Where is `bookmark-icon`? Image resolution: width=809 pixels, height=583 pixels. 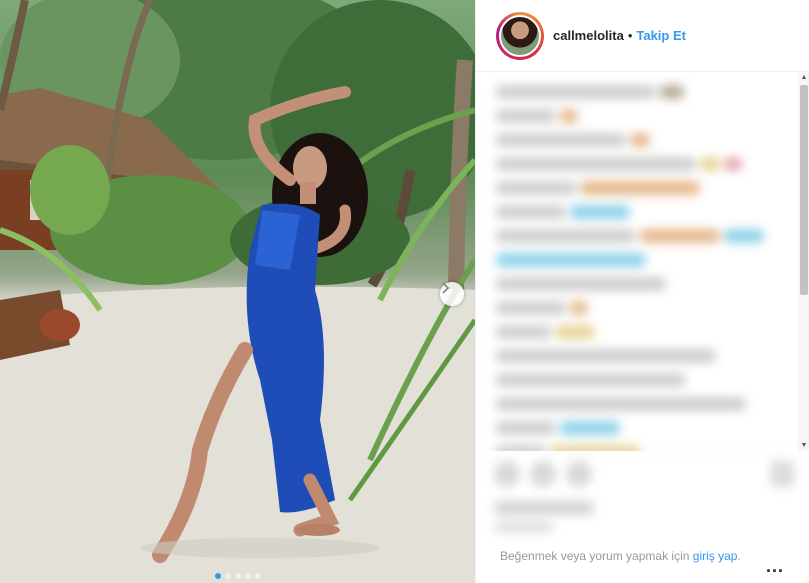 bookmark-icon is located at coordinates (782, 474).